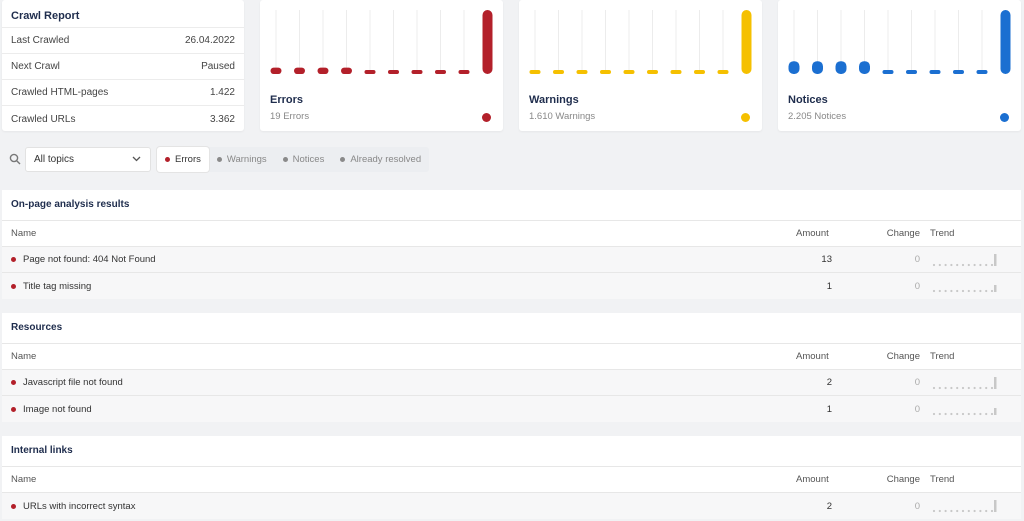 The width and height of the screenshot is (1024, 521). Describe the element at coordinates (640, 65) in the screenshot. I see `warnings-card: Warnings 1.610 Warnings` at that location.